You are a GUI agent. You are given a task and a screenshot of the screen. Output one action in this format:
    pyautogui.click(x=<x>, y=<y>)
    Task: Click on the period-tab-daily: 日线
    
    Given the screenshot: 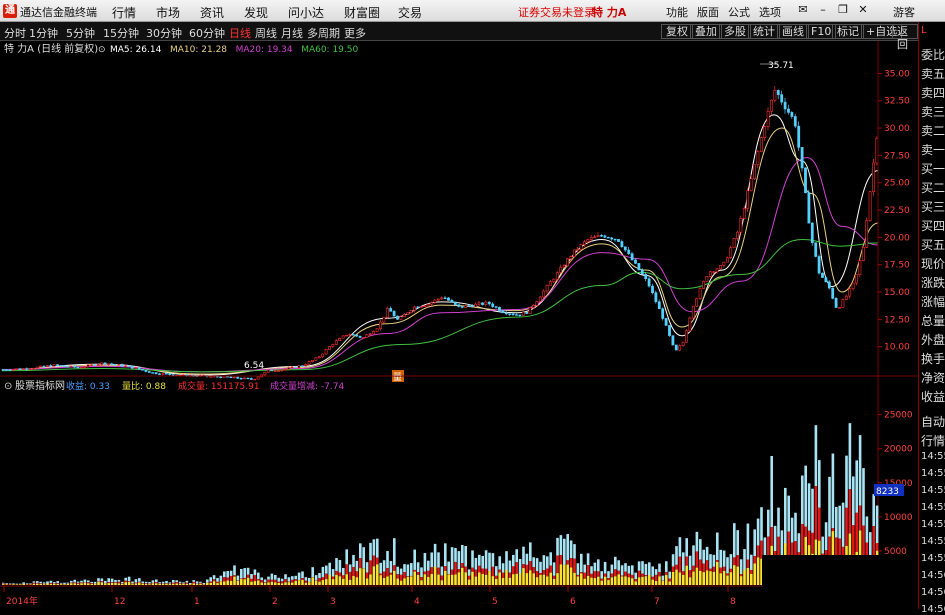 What is the action you would take?
    pyautogui.click(x=240, y=33)
    